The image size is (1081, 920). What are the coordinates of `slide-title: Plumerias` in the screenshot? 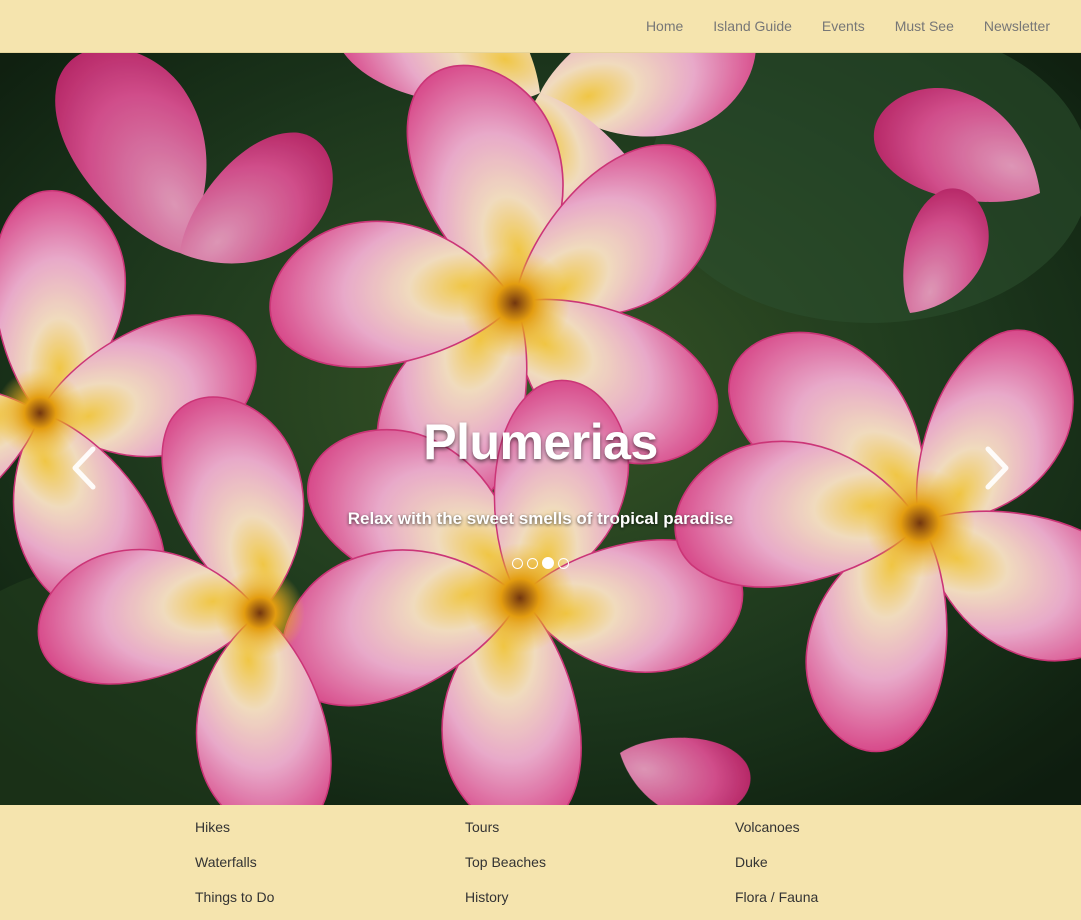 It's located at (540, 442).